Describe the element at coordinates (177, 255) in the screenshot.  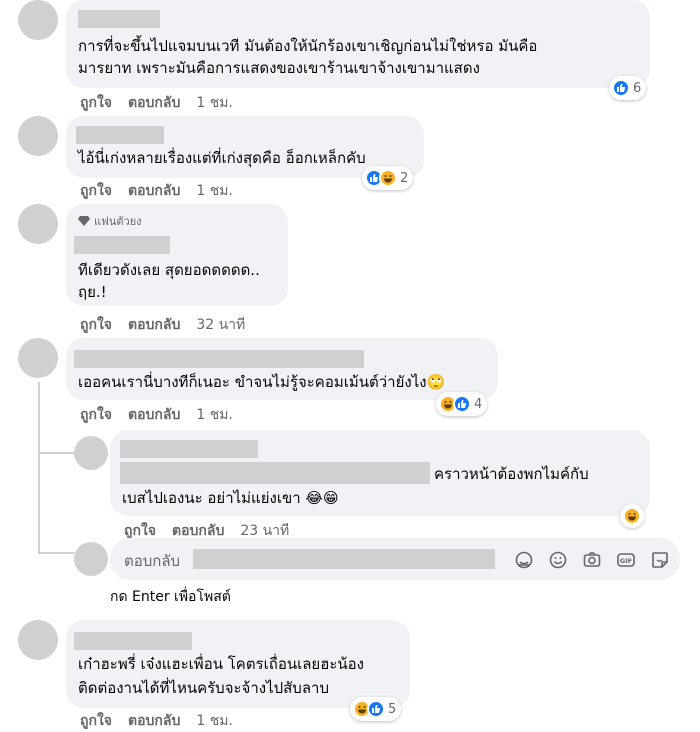
I see `comment-bubble: แฟนตัวยง ทีเดียวดังเลย สุดยอดดดดด.. ฤย.!` at that location.